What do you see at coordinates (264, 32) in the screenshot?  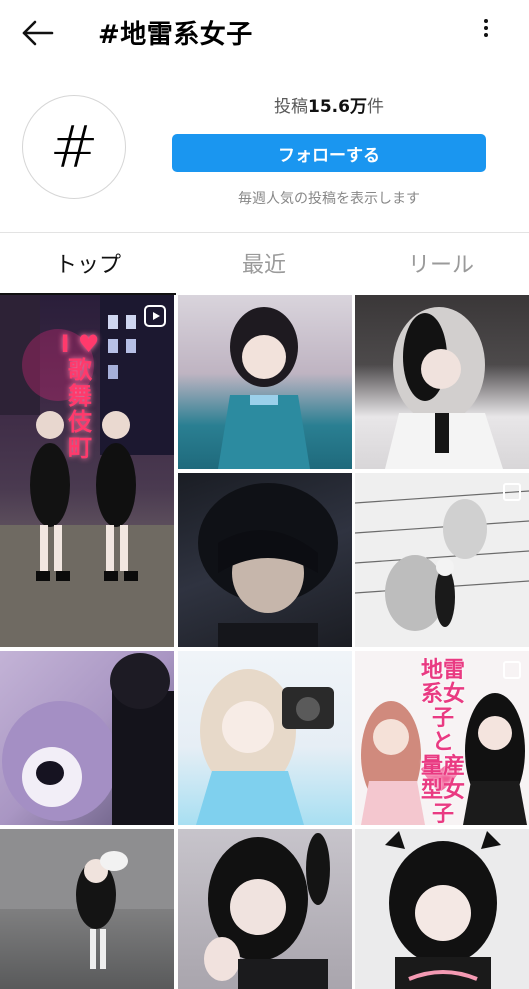 I see `top-bar: #地雷系女子` at bounding box center [264, 32].